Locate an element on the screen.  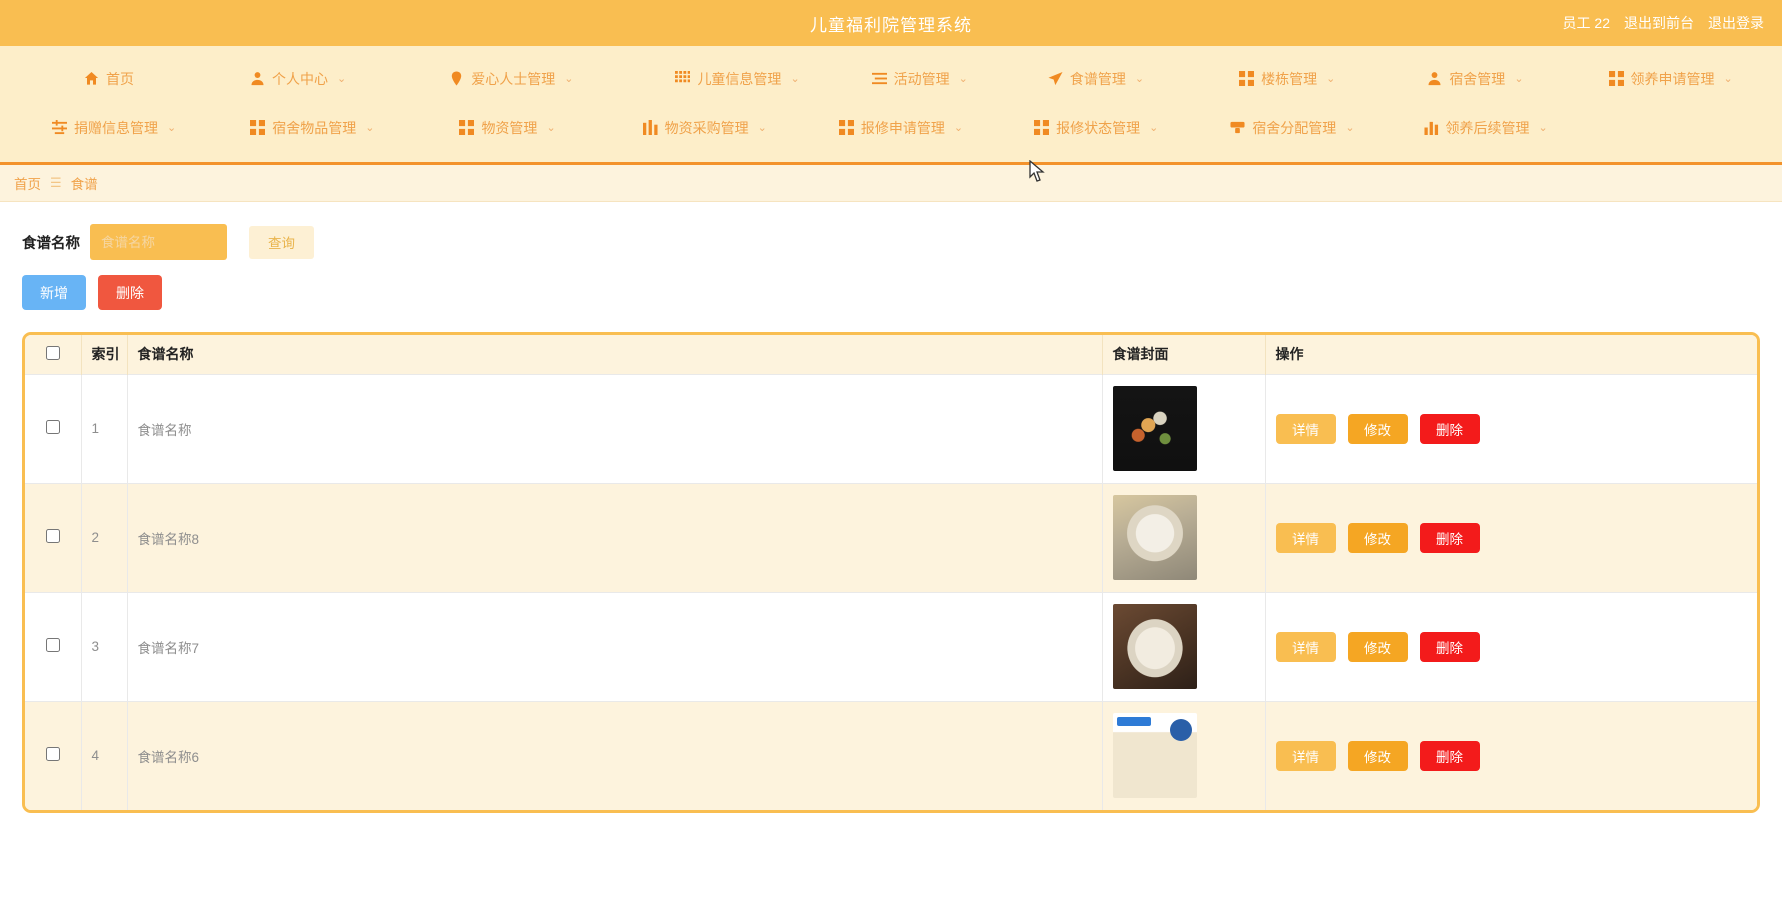
nav-item-label: 报修状态管理 is located at coordinates (1098, 127).